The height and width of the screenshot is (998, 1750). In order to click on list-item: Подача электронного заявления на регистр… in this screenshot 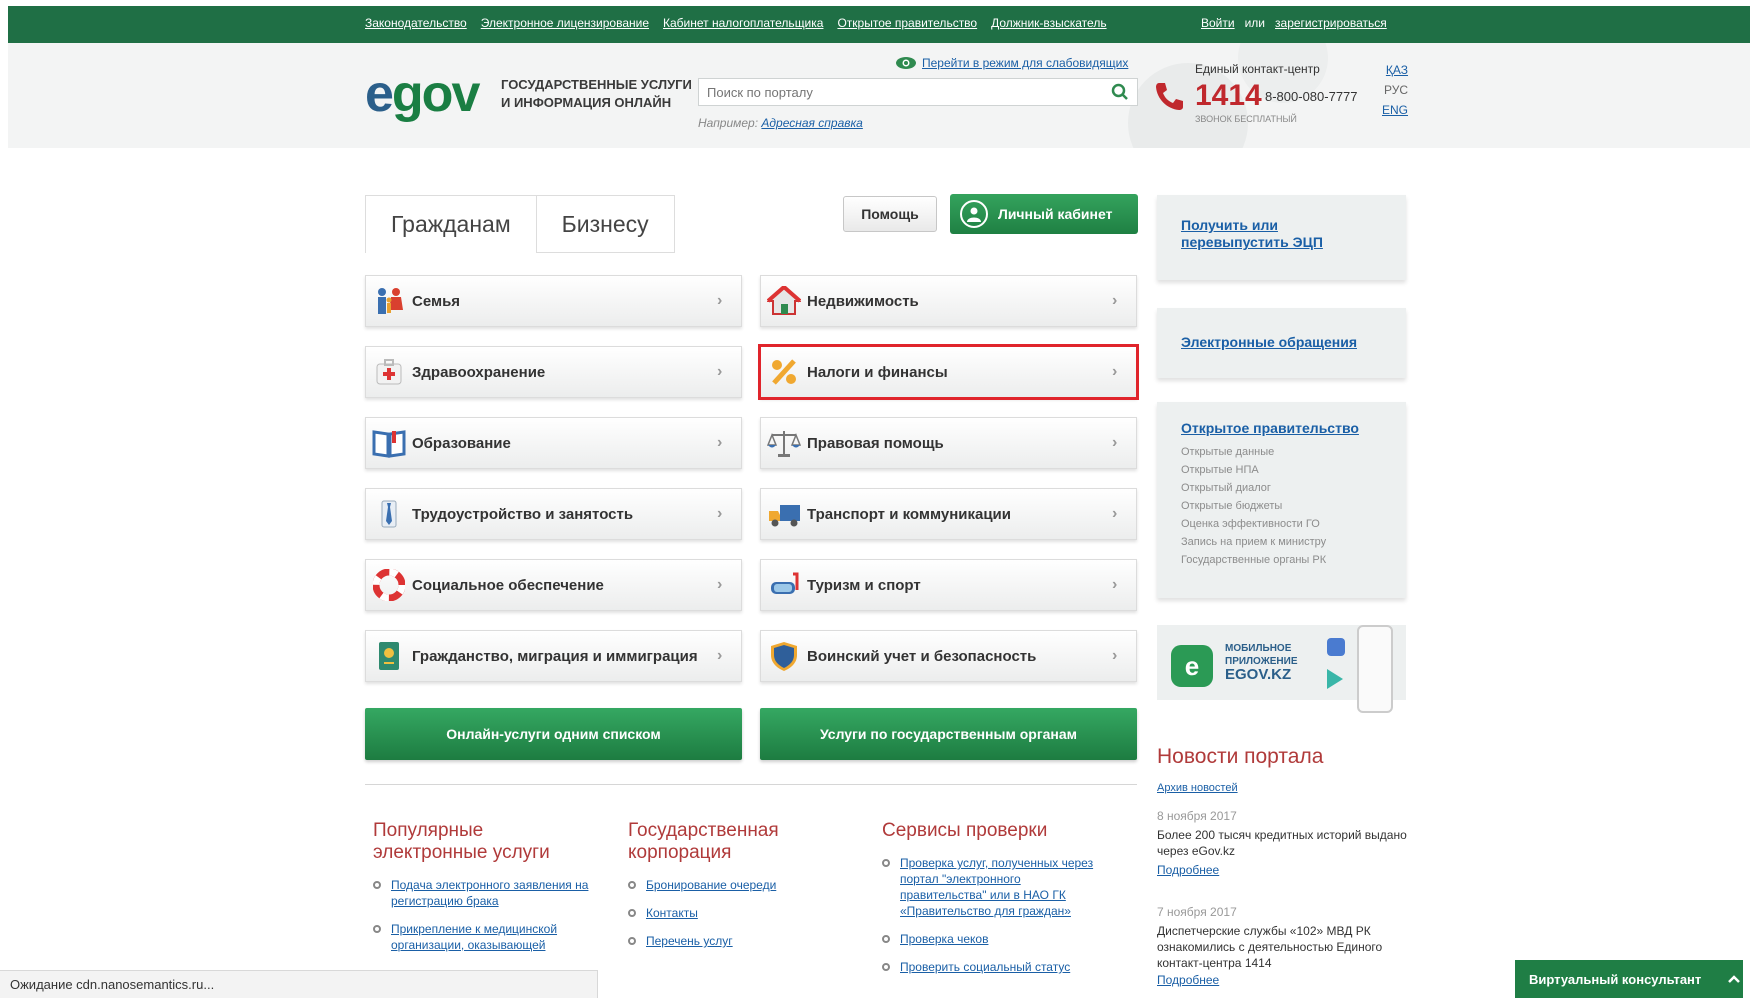, I will do `click(490, 893)`.